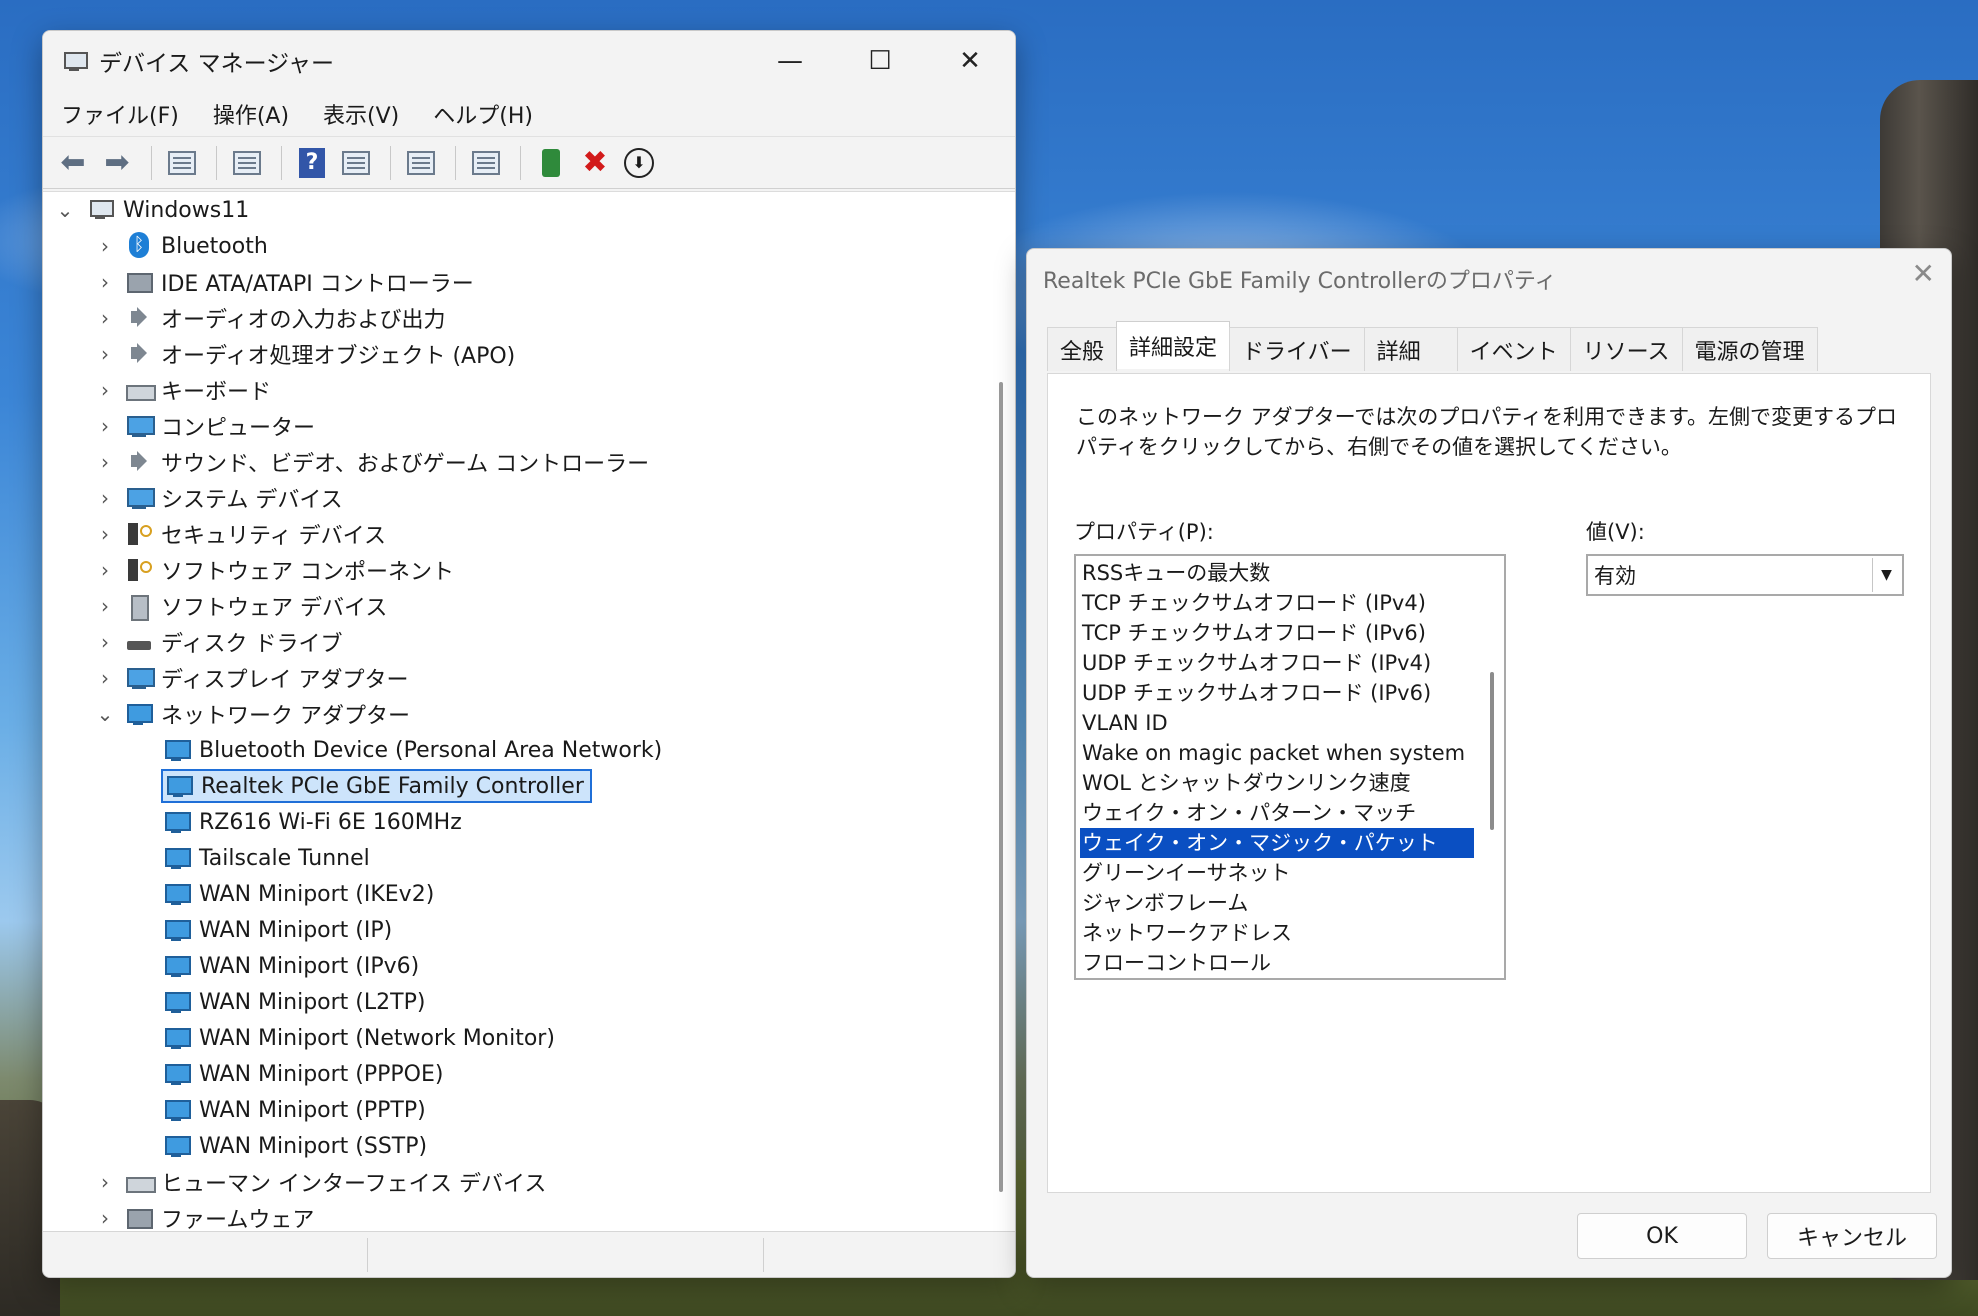  I want to click on help-icon: ?, so click(312, 163).